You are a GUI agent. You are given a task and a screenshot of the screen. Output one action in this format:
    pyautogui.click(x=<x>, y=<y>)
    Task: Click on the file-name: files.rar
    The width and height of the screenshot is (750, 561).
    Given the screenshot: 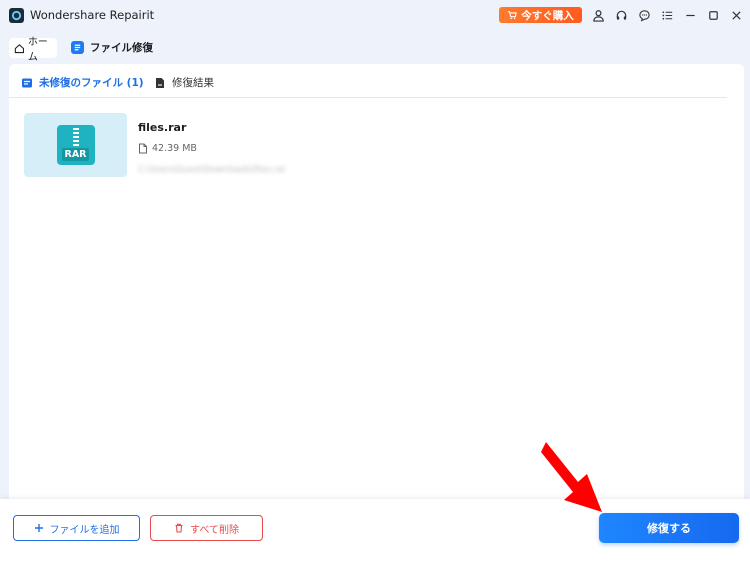 What is the action you would take?
    pyautogui.click(x=162, y=127)
    